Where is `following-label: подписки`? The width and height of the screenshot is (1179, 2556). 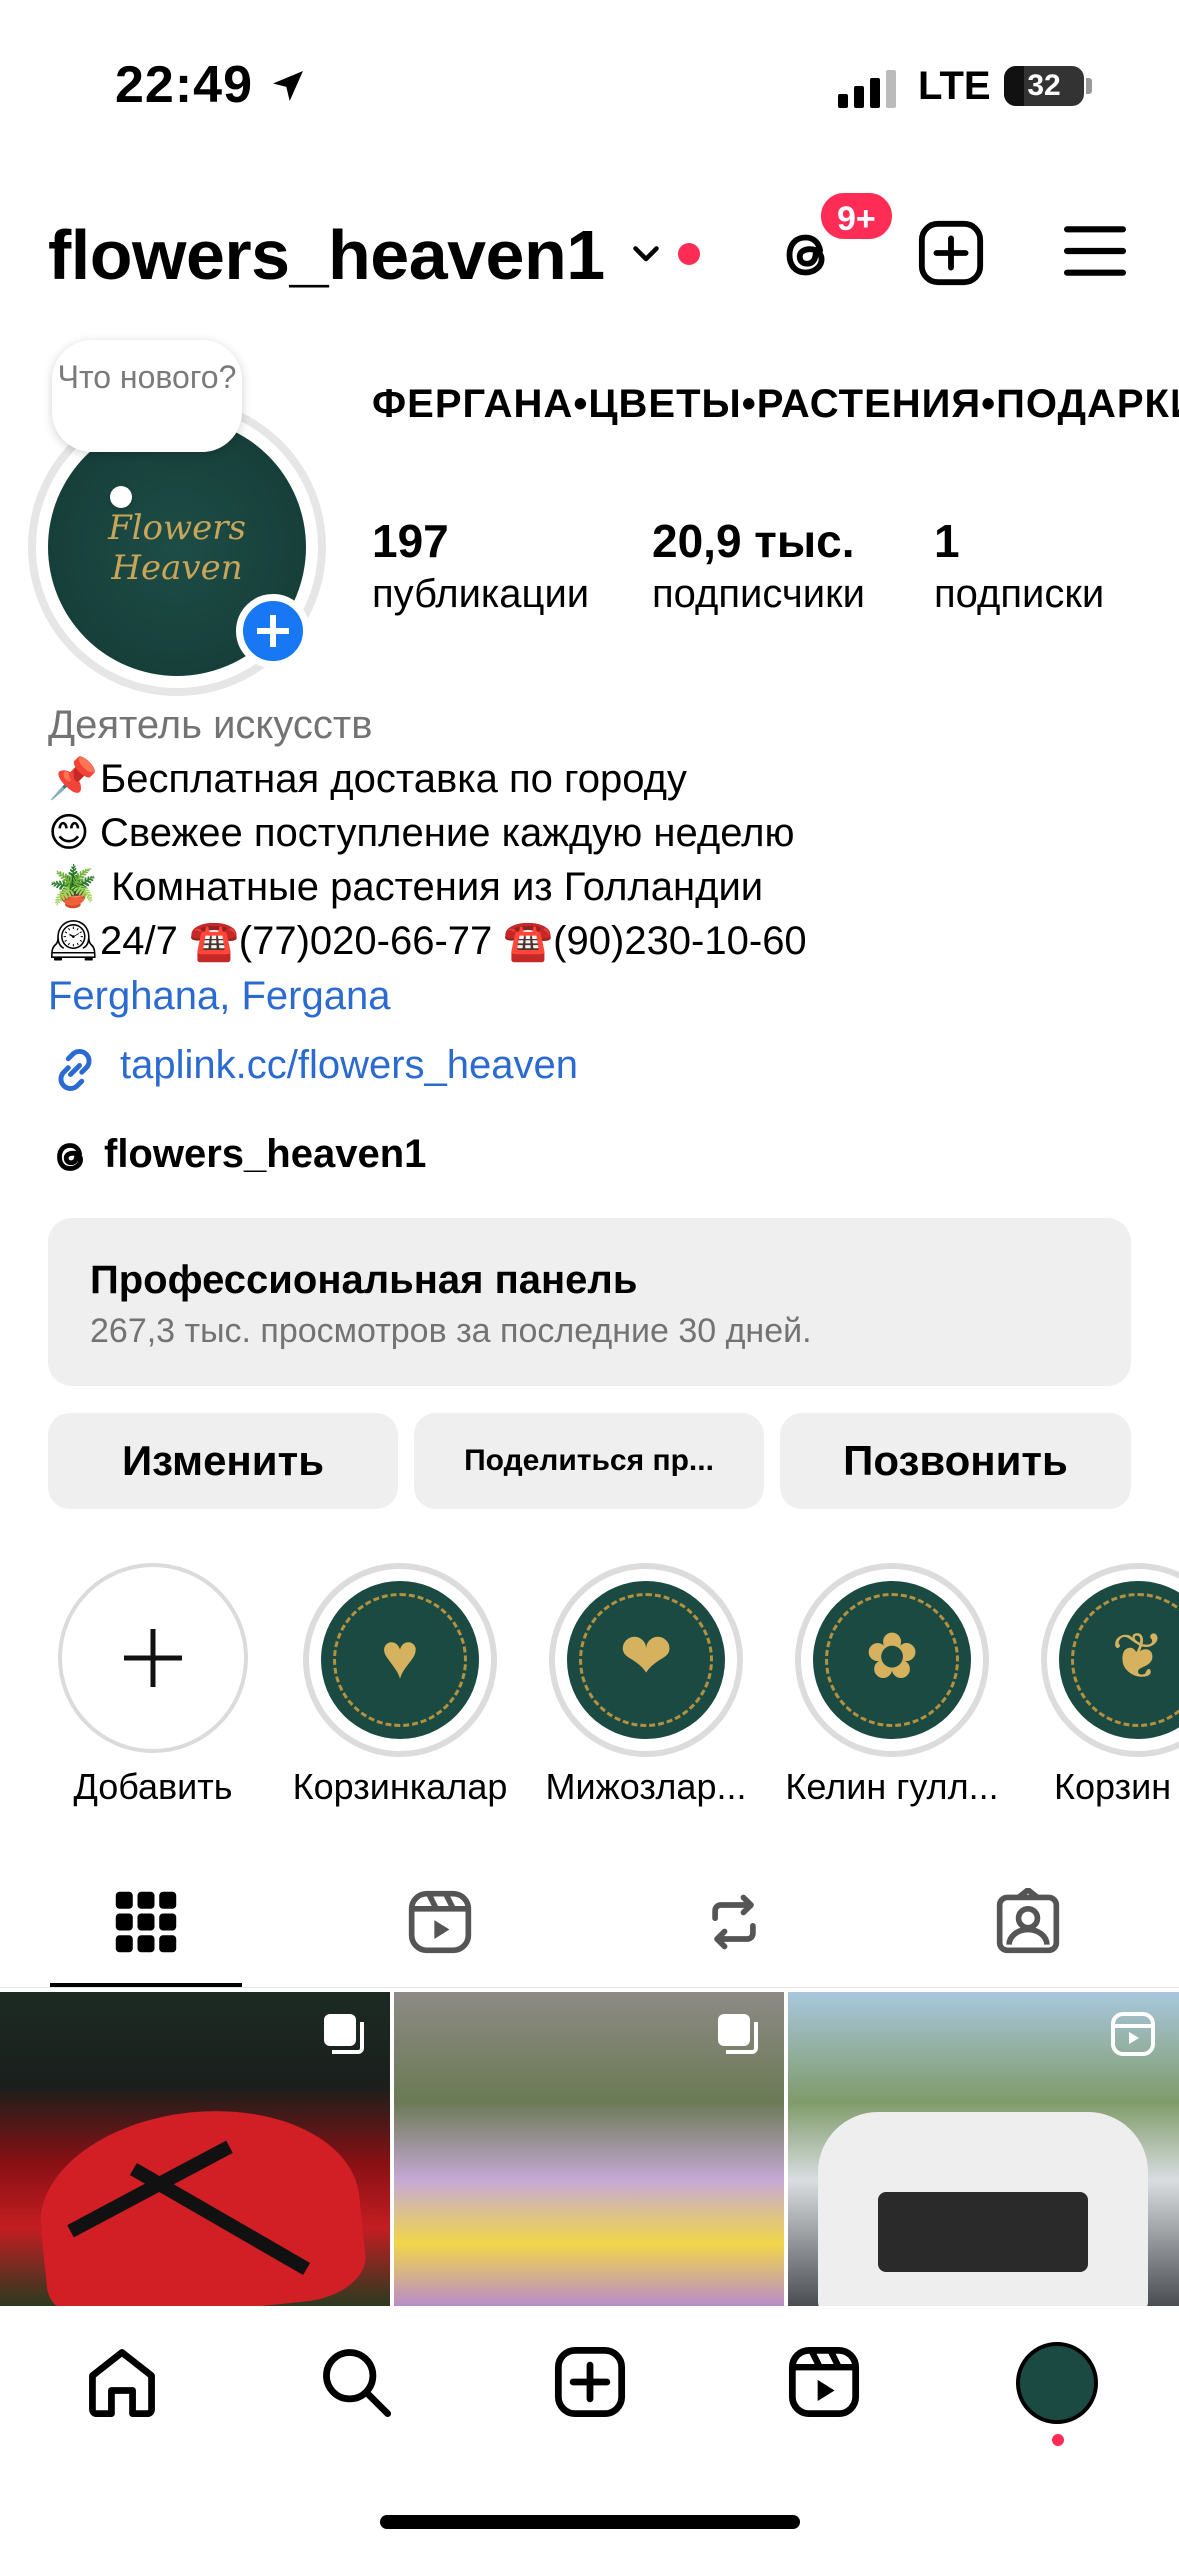 following-label: подписки is located at coordinates (1019, 594).